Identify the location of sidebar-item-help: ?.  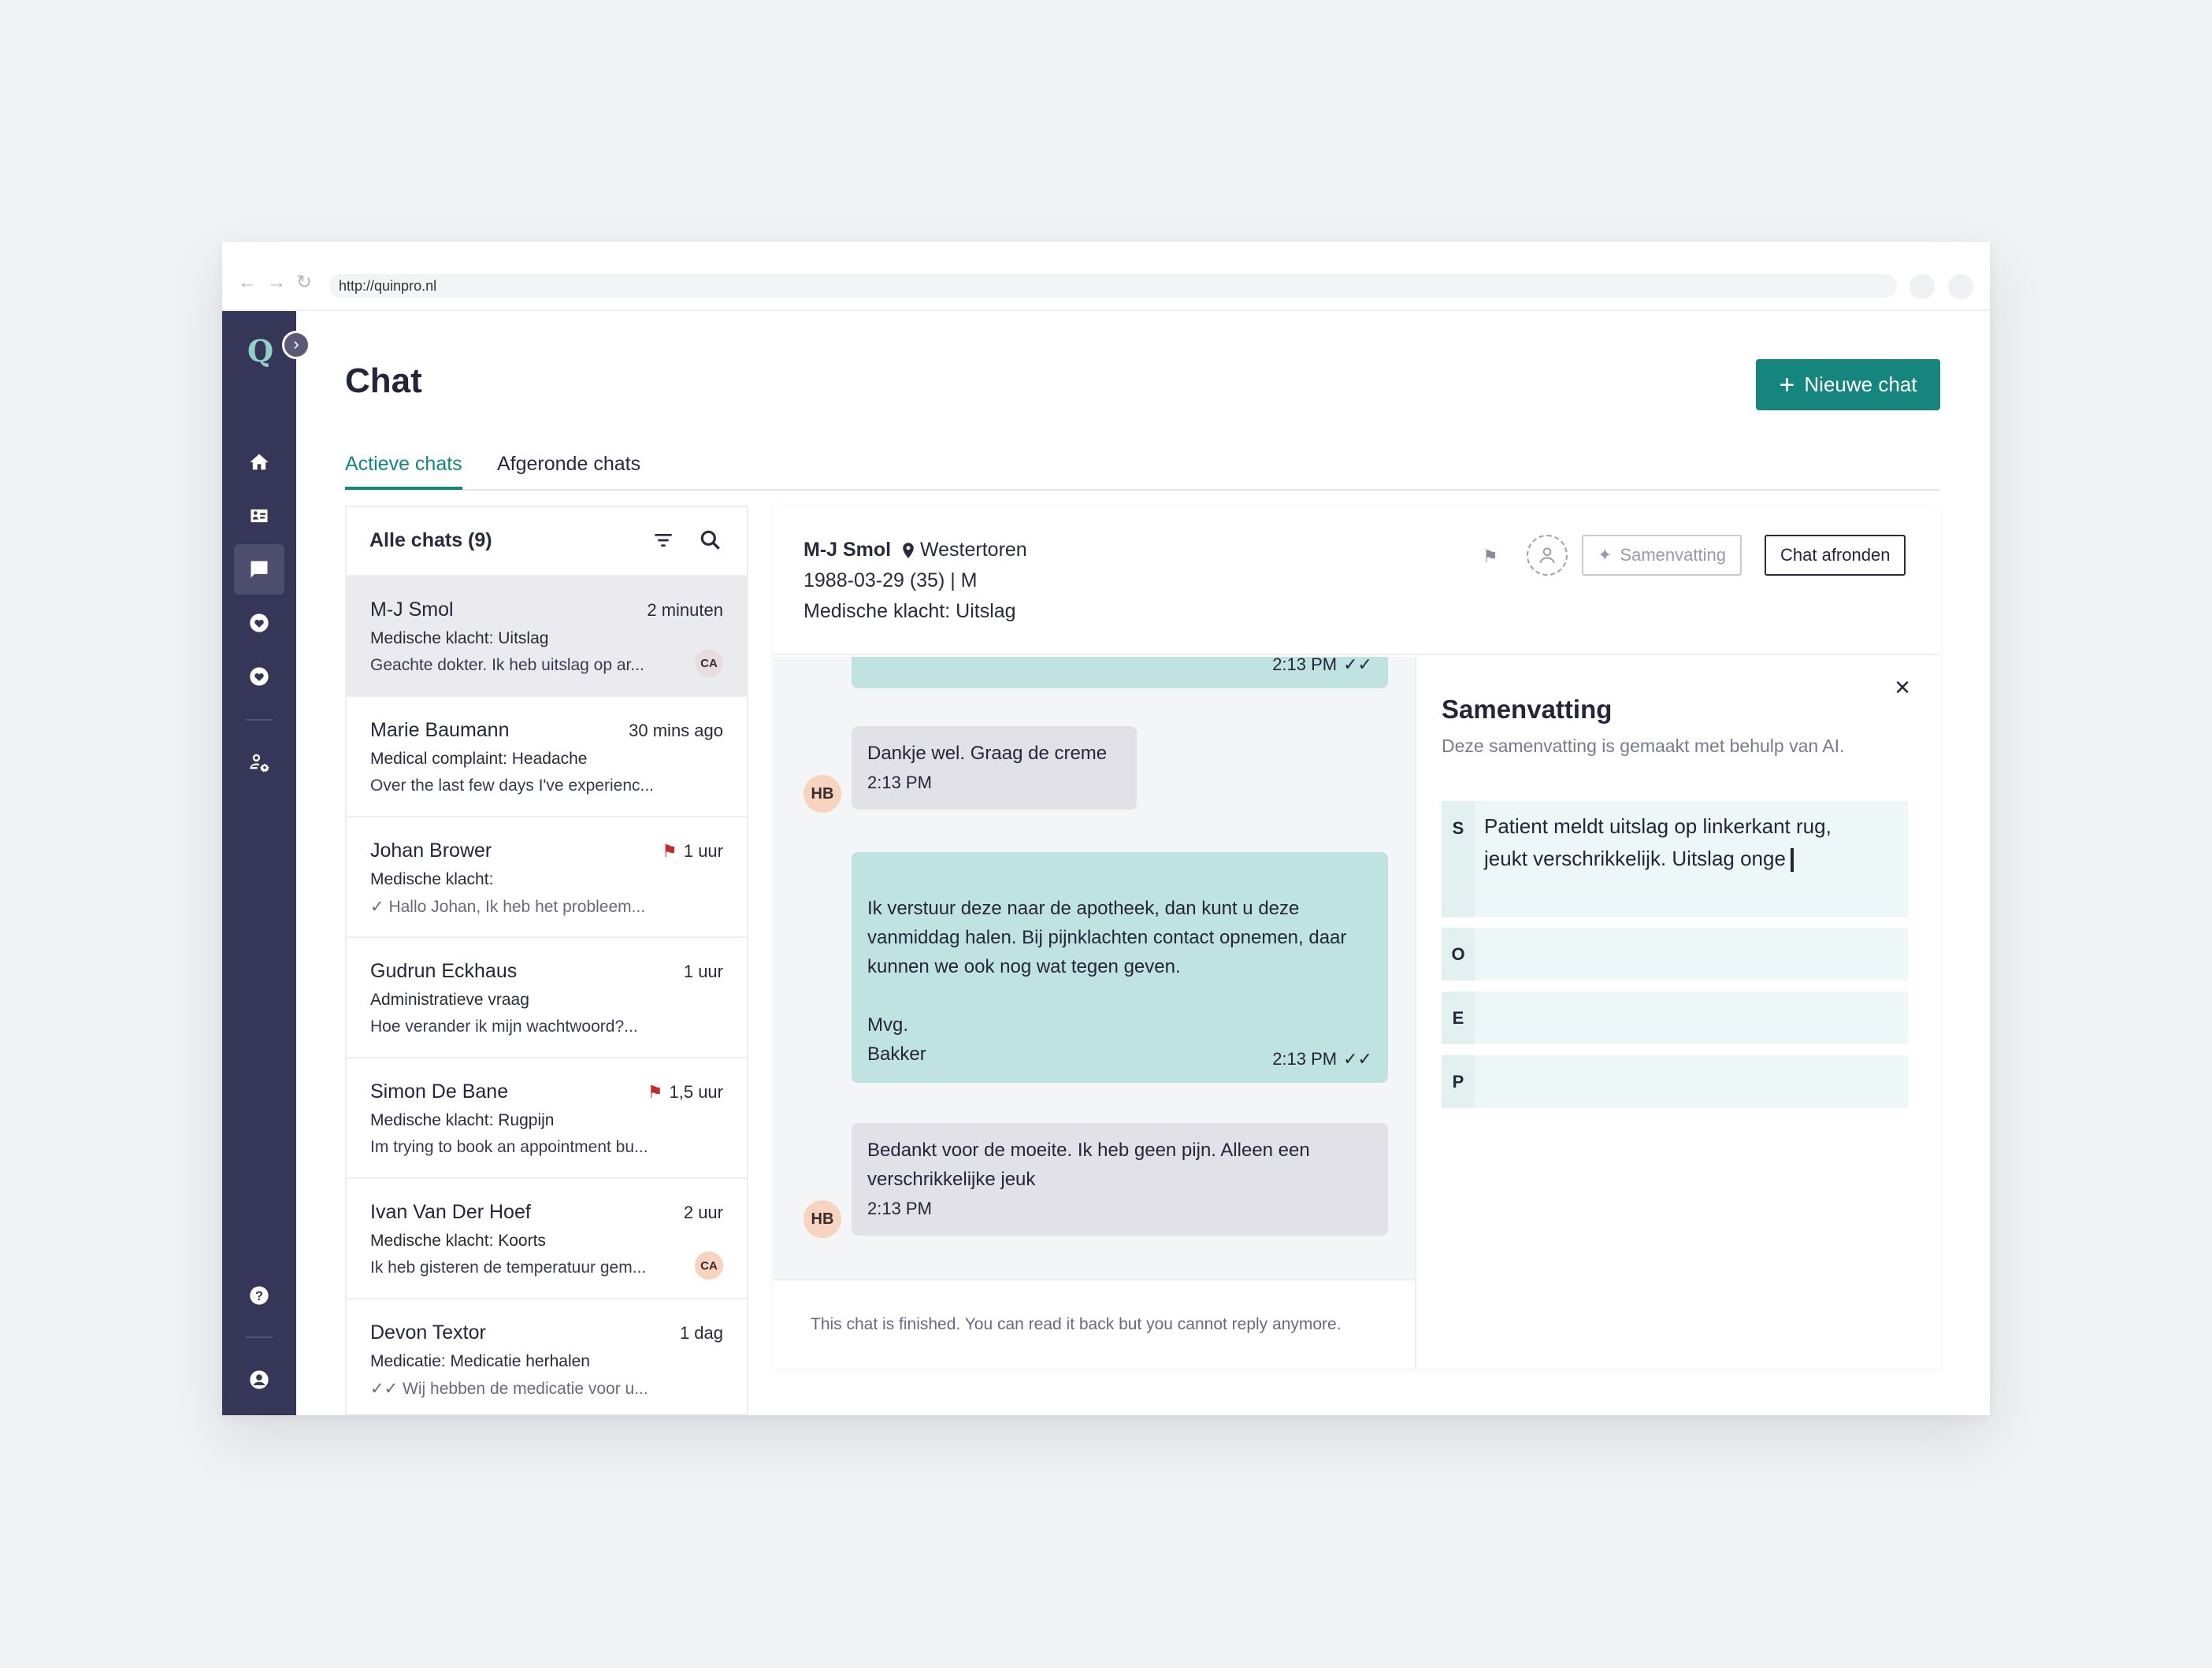
(259, 1296).